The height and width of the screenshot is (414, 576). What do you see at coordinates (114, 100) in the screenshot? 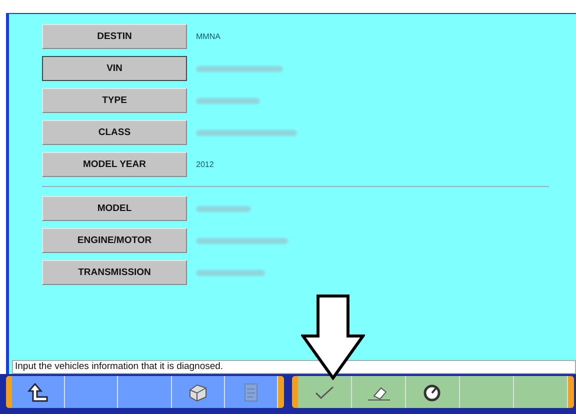
I see `field-button: TYPE` at bounding box center [114, 100].